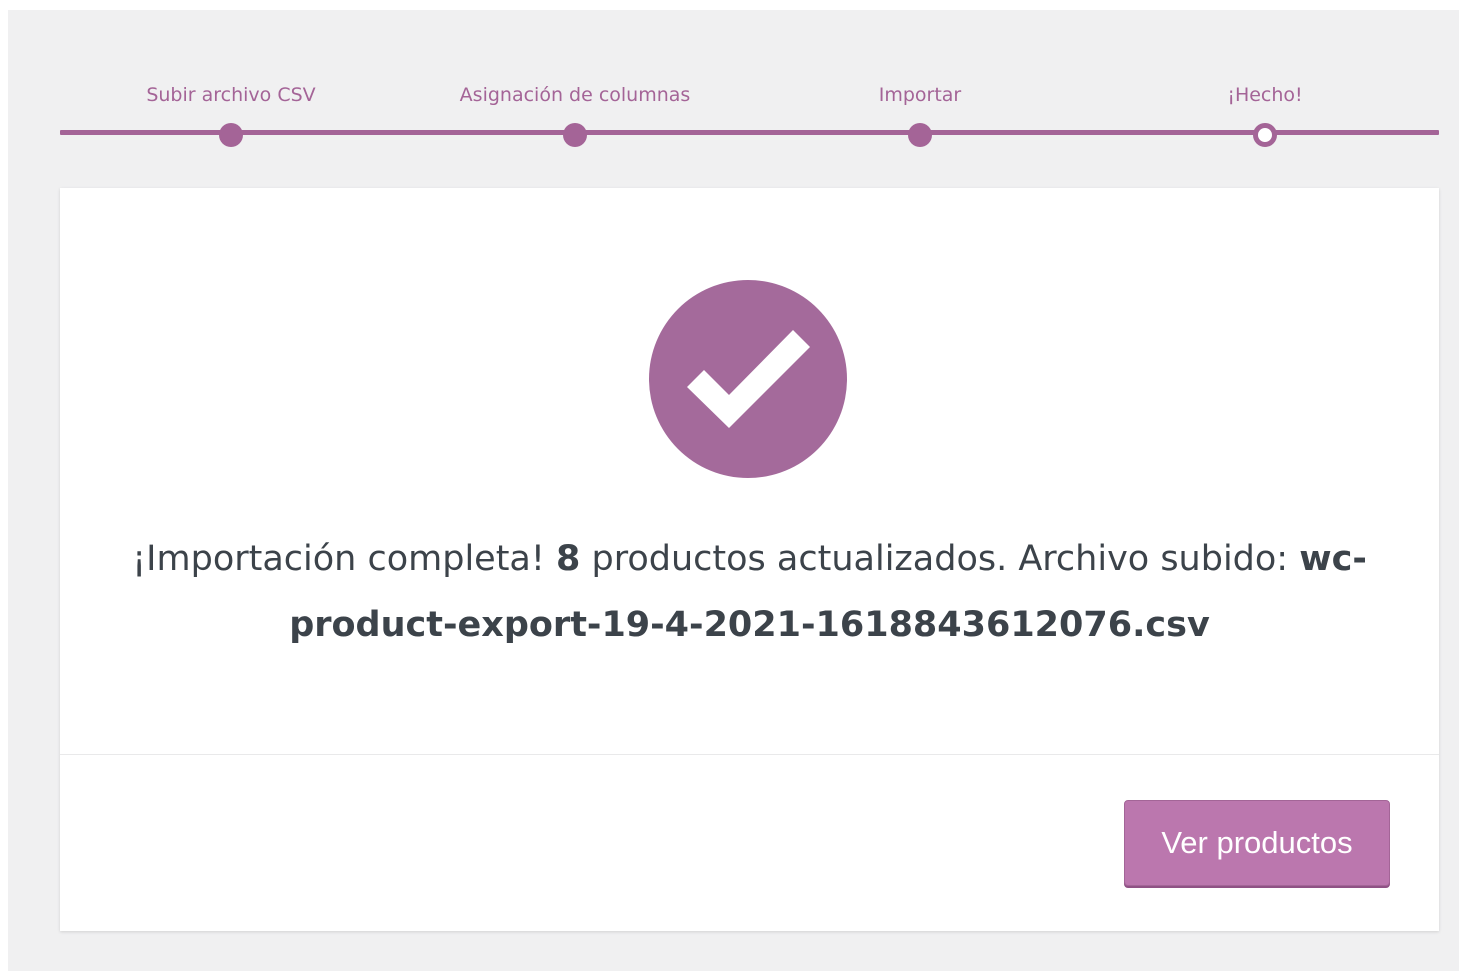  I want to click on view-products-button: Ver productos, so click(1257, 843).